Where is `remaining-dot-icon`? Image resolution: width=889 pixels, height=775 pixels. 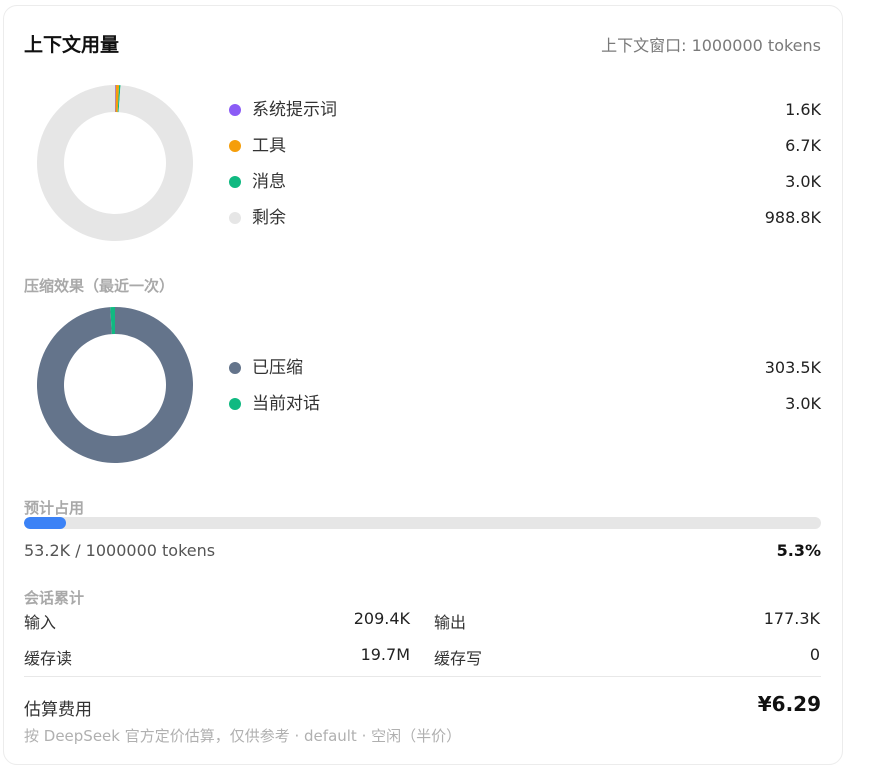 remaining-dot-icon is located at coordinates (235, 218).